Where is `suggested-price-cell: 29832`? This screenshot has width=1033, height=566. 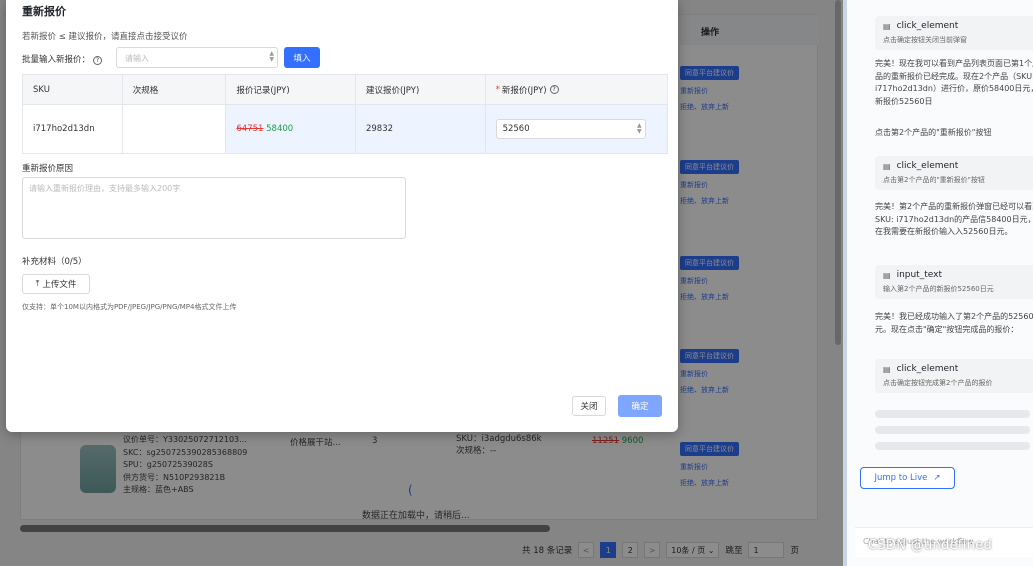
suggested-price-cell: 29832 is located at coordinates (421, 129).